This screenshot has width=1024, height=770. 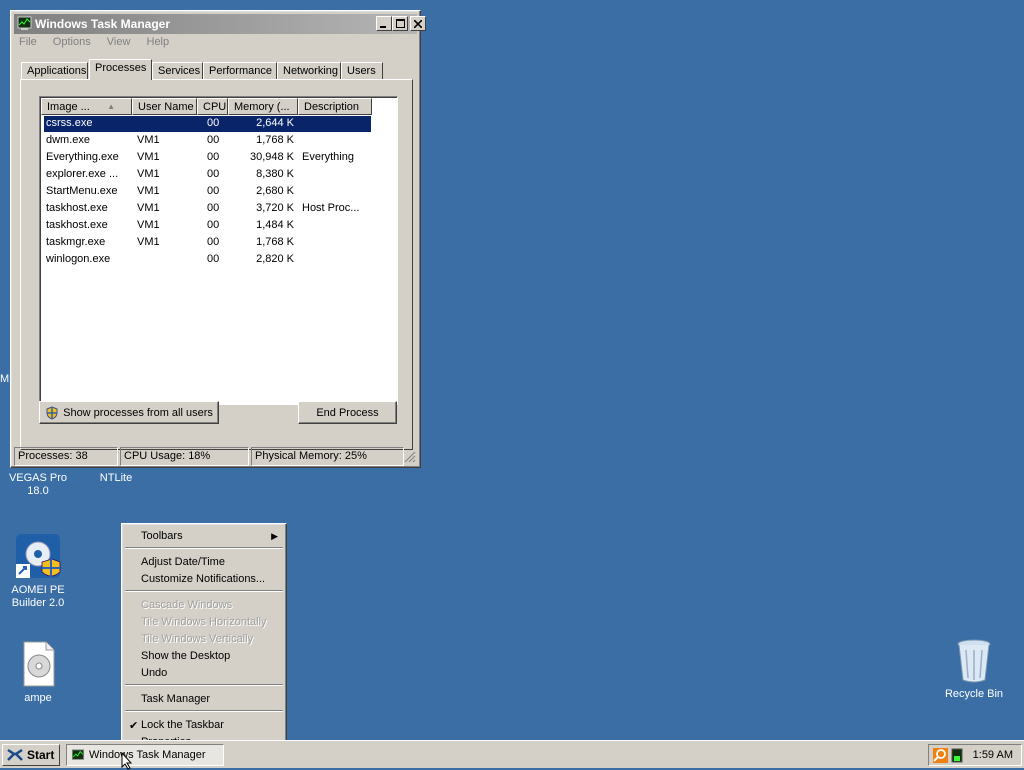 I want to click on taskbar-button-label: Windows Task Manager, so click(x=147, y=755).